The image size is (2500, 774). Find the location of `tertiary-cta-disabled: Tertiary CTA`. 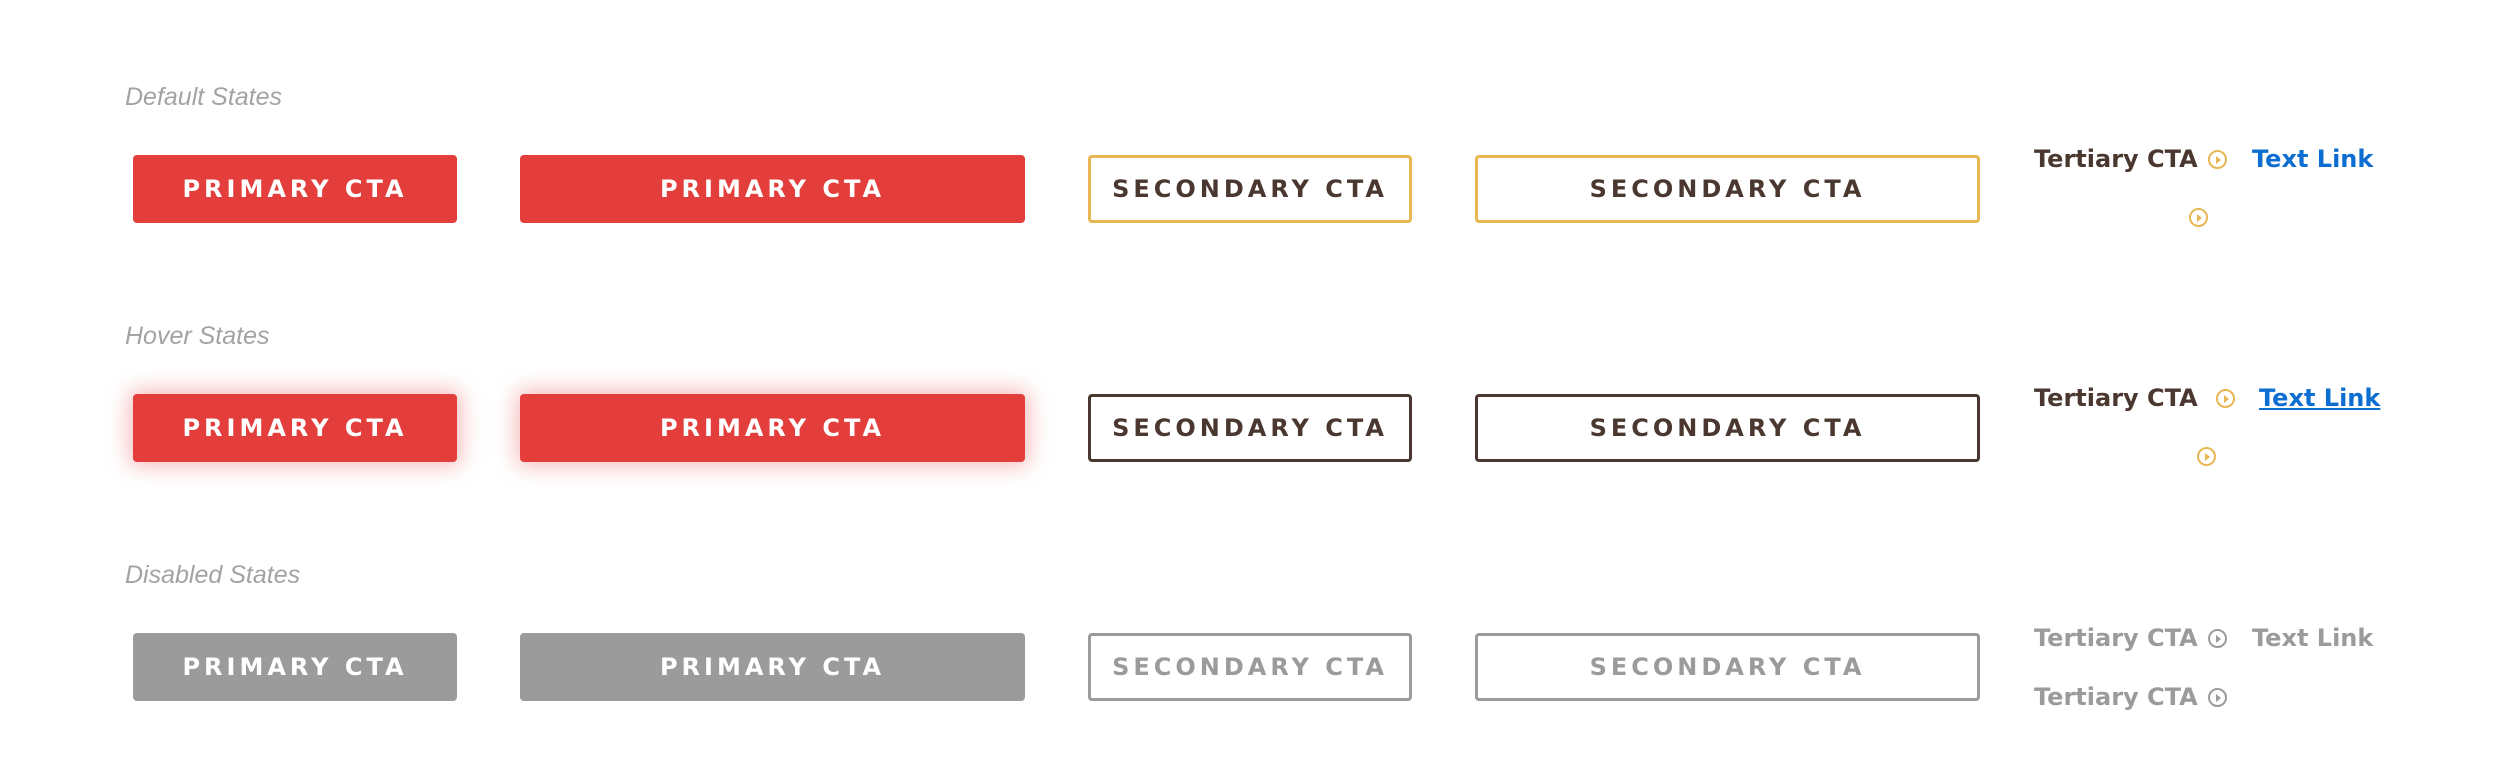

tertiary-cta-disabled: Tertiary CTA is located at coordinates (2130, 638).